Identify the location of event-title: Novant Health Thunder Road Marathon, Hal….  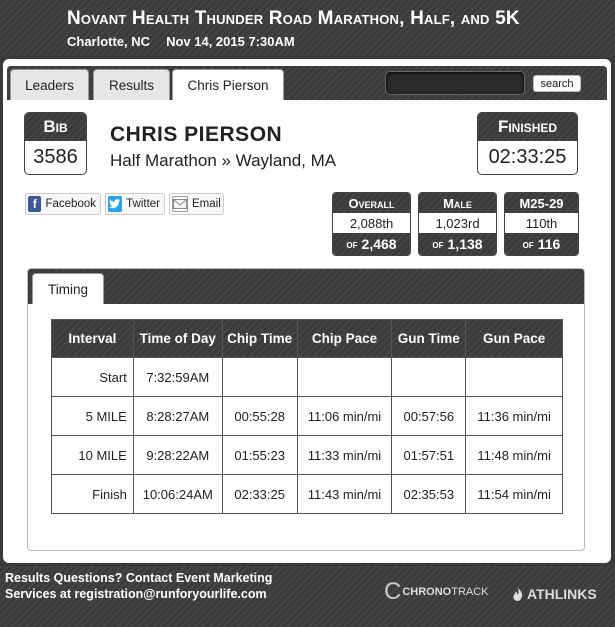
(293, 18).